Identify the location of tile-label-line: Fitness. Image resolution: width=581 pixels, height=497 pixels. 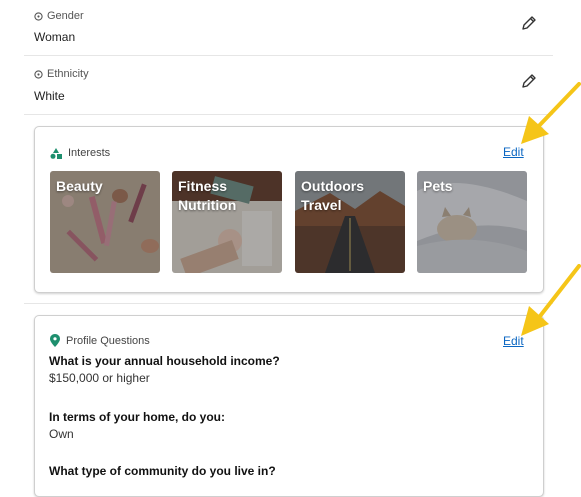
(203, 186).